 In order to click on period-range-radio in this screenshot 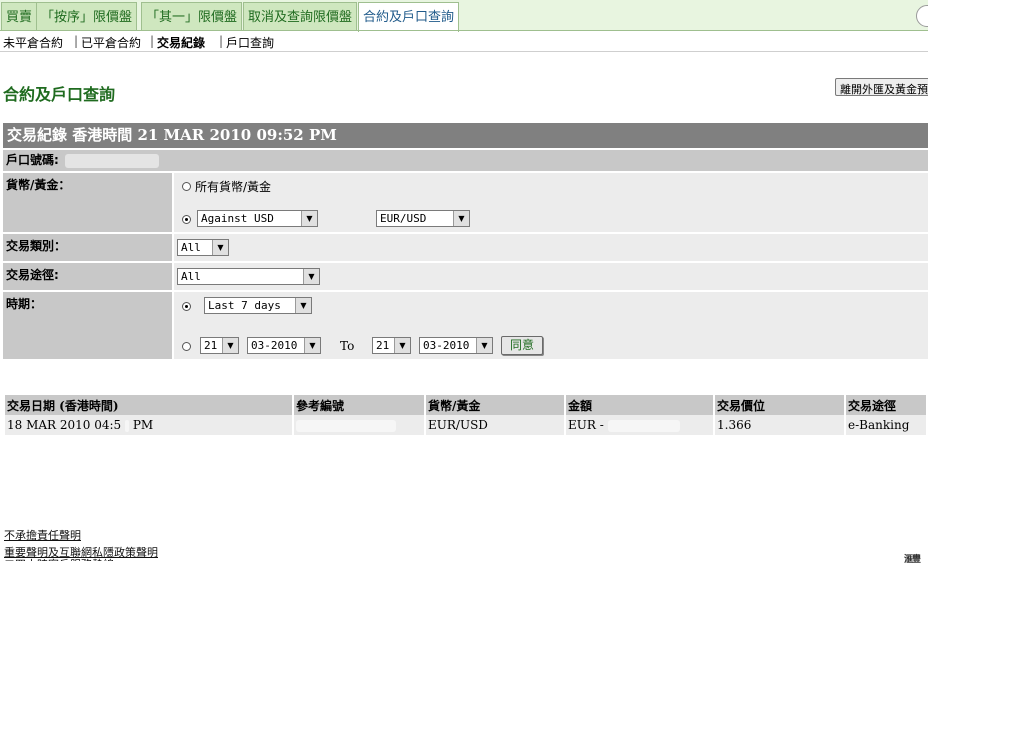, I will do `click(186, 346)`.